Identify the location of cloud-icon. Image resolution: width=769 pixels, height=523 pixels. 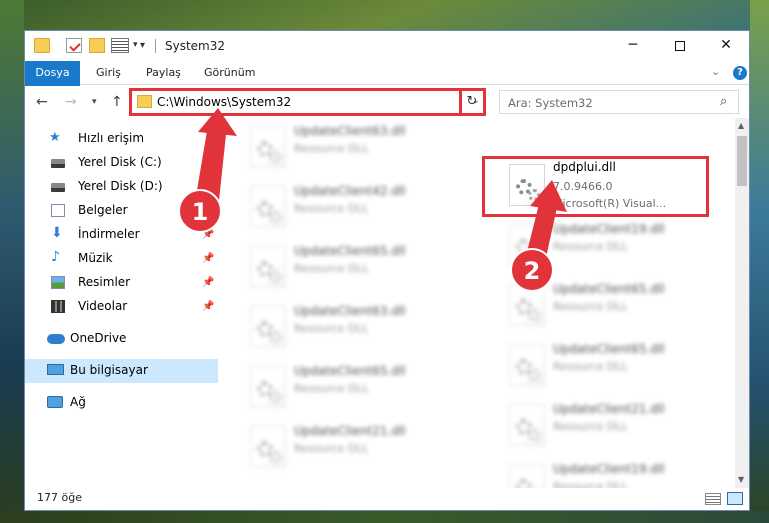
(56, 339).